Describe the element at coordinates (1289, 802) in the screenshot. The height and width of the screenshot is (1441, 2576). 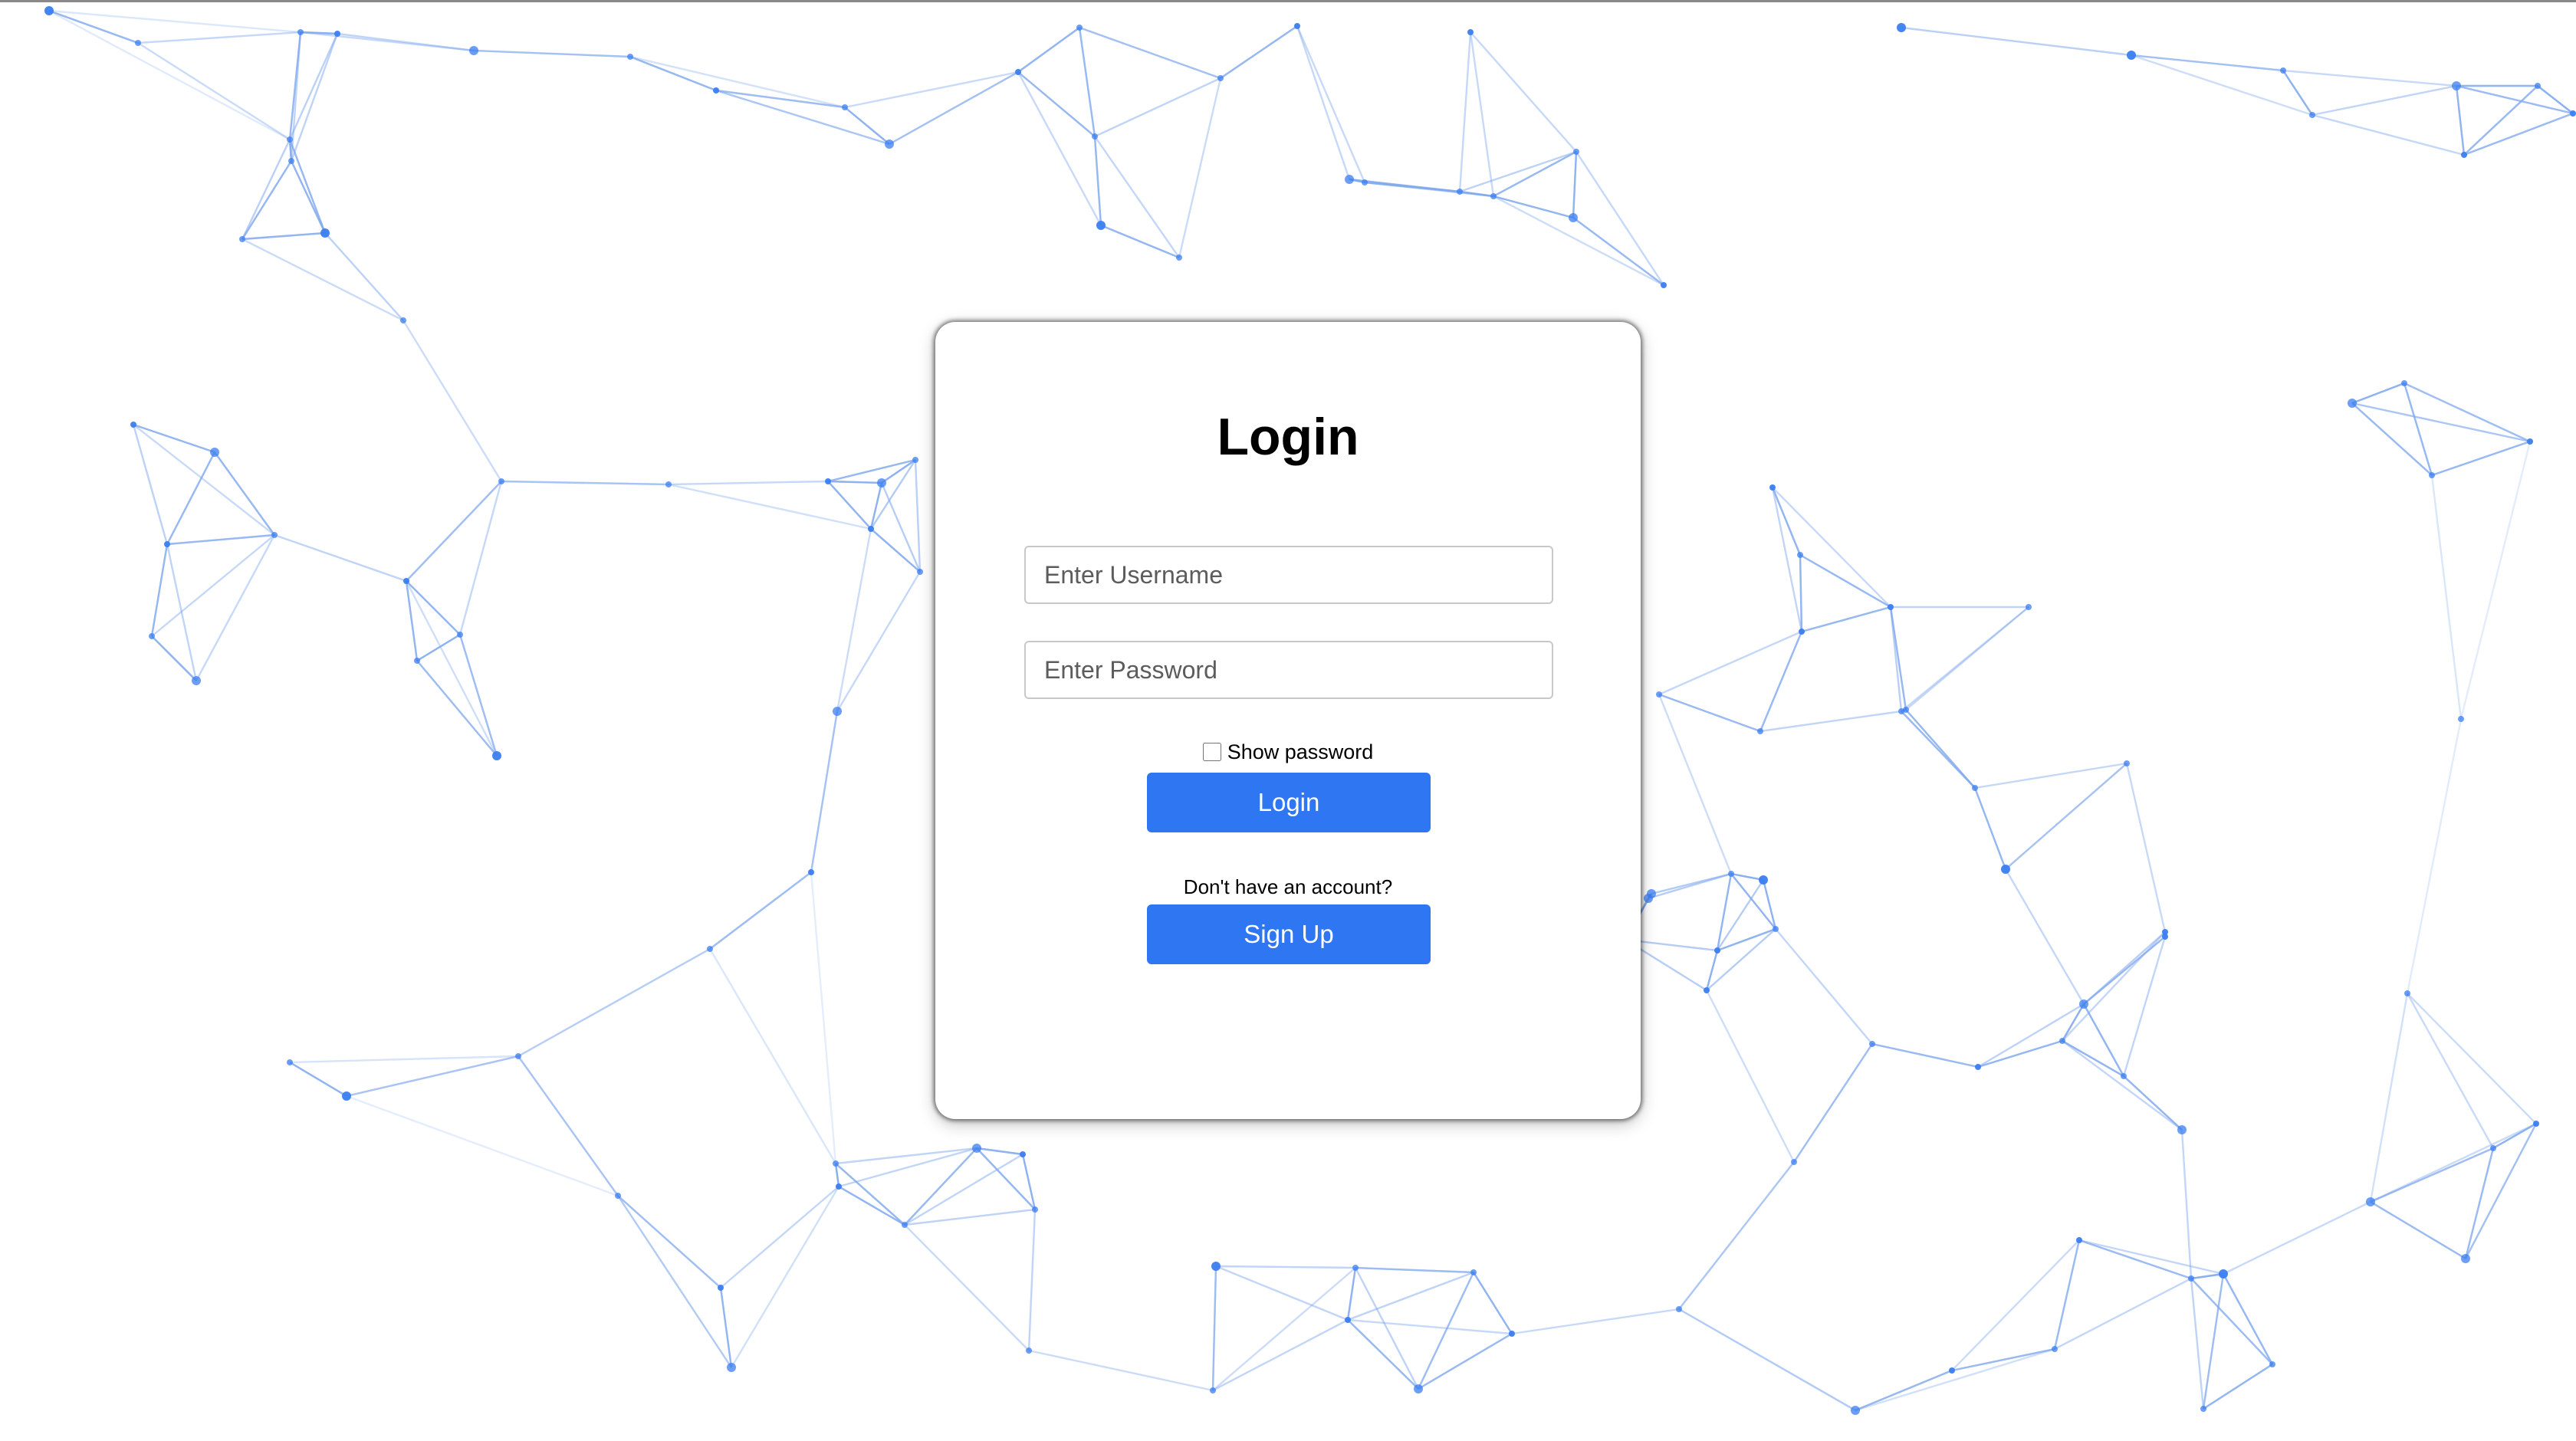
I see `login-button: Login` at that location.